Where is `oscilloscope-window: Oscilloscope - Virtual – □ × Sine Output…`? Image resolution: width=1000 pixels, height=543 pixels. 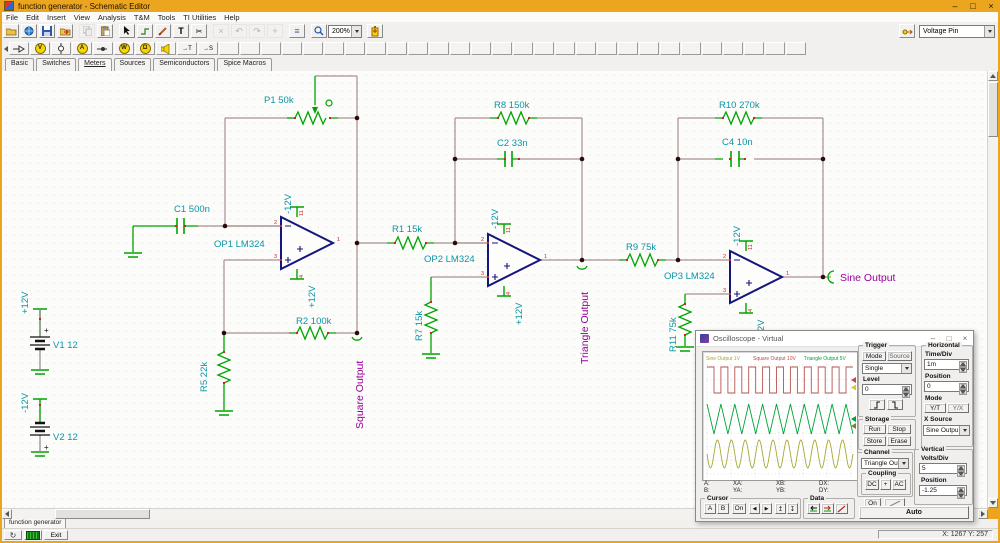 oscilloscope-window: Oscilloscope - Virtual – □ × Sine Output… is located at coordinates (834, 426).